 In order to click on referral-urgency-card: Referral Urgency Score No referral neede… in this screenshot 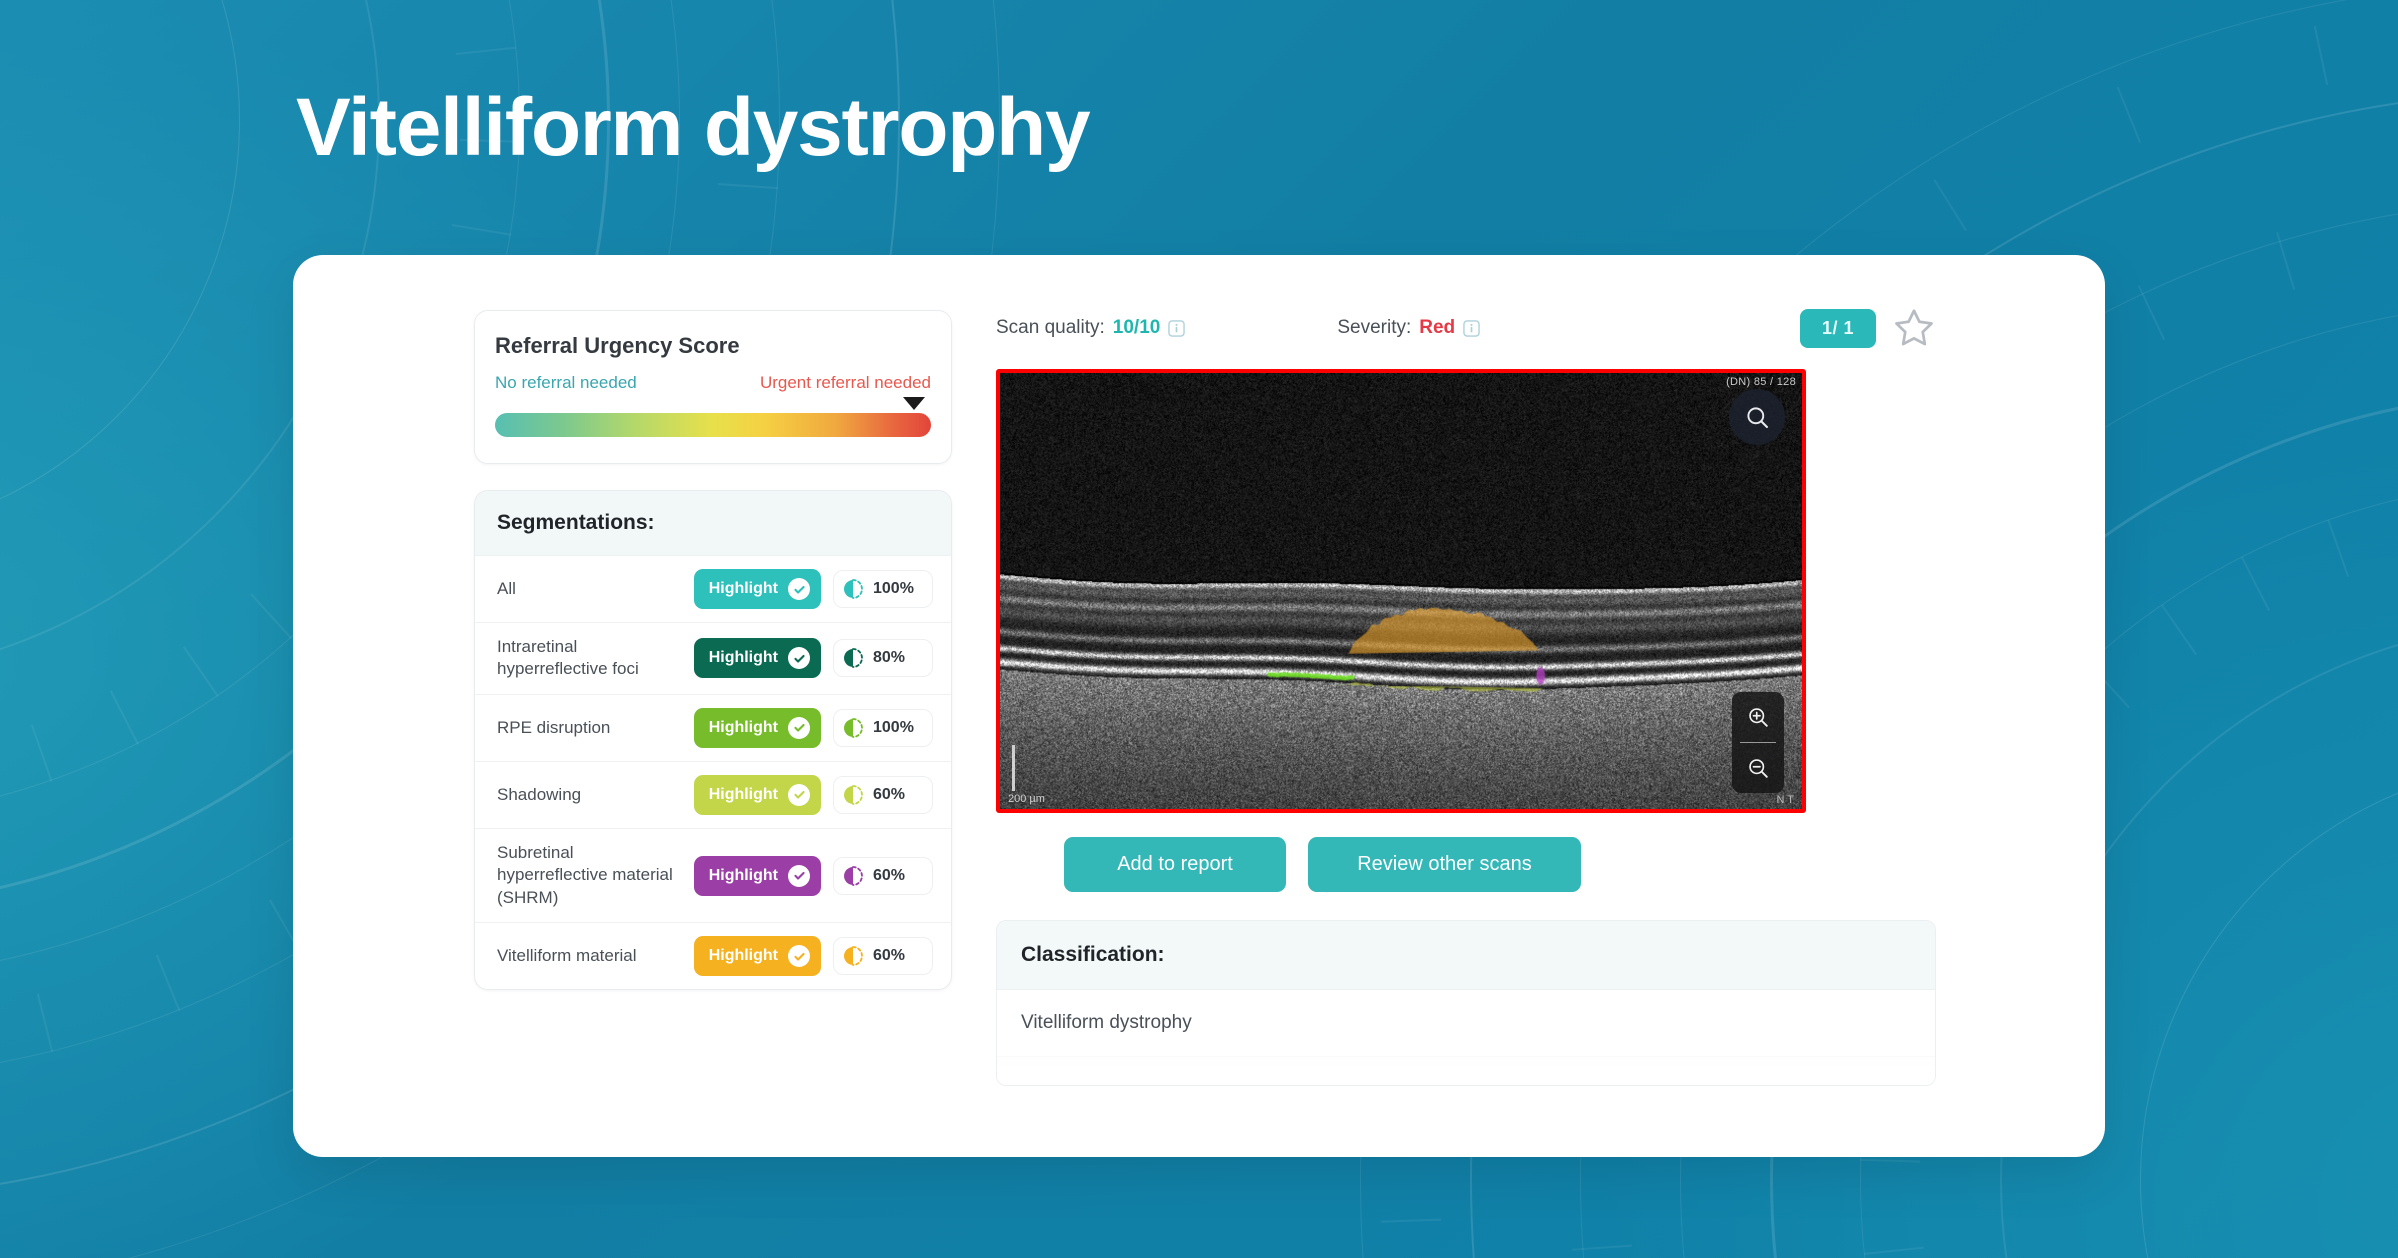, I will do `click(713, 387)`.